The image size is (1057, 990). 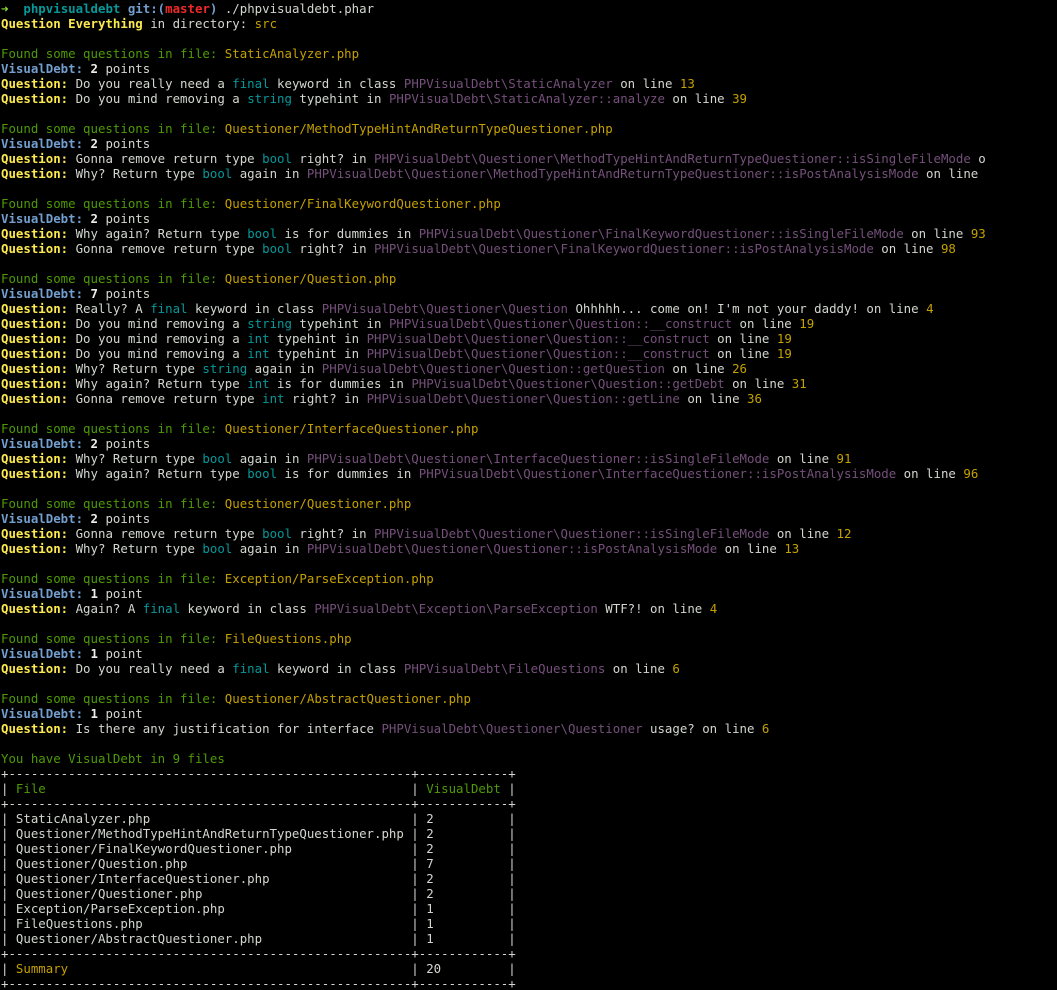 What do you see at coordinates (187, 8) in the screenshot?
I see `terminal-text: master` at bounding box center [187, 8].